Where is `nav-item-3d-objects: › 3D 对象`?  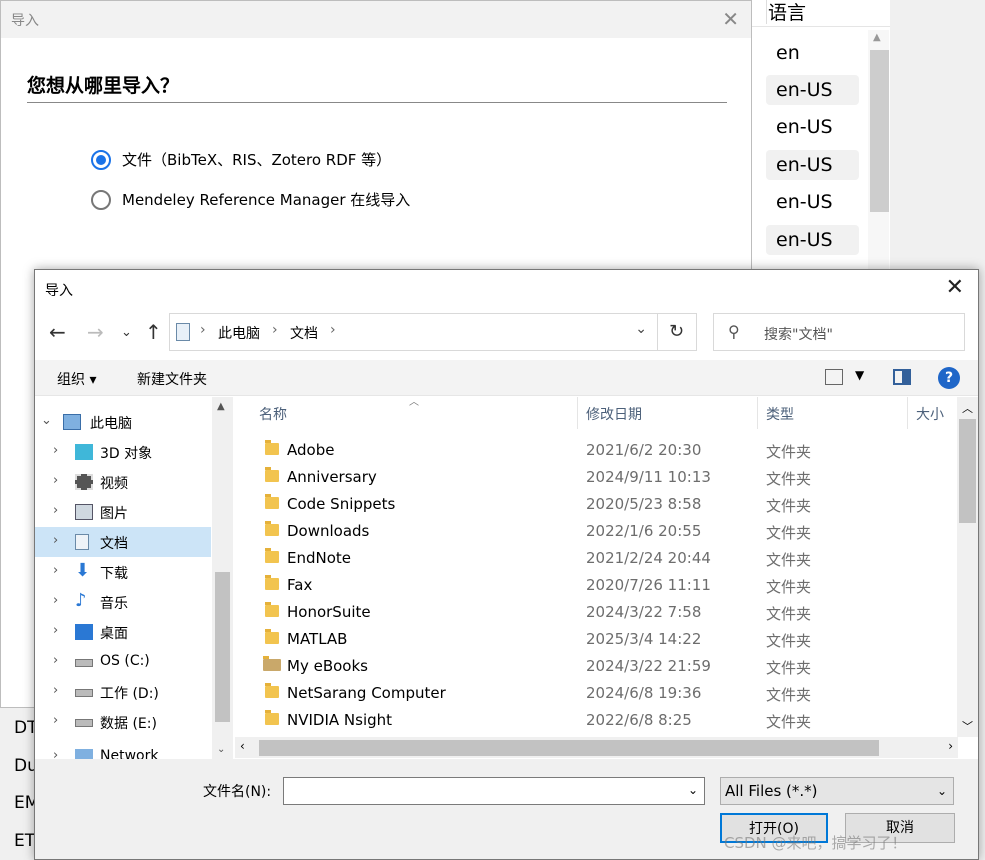 nav-item-3d-objects: › 3D 对象 is located at coordinates (123, 452).